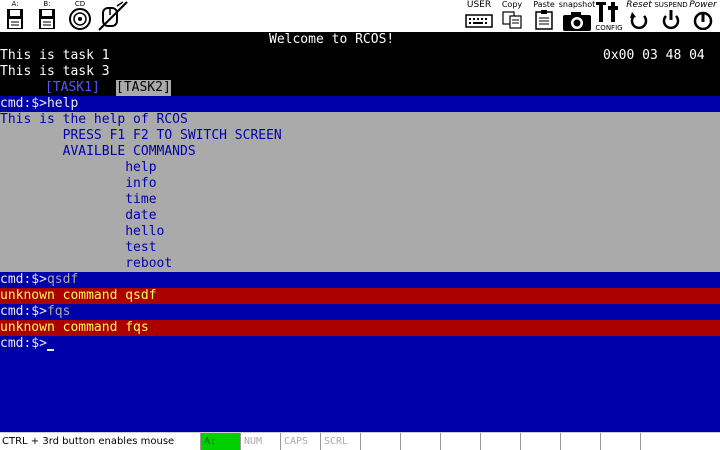 The image size is (720, 450). I want to click on help-line: AVAILBLE COMMANDS, so click(360, 152).